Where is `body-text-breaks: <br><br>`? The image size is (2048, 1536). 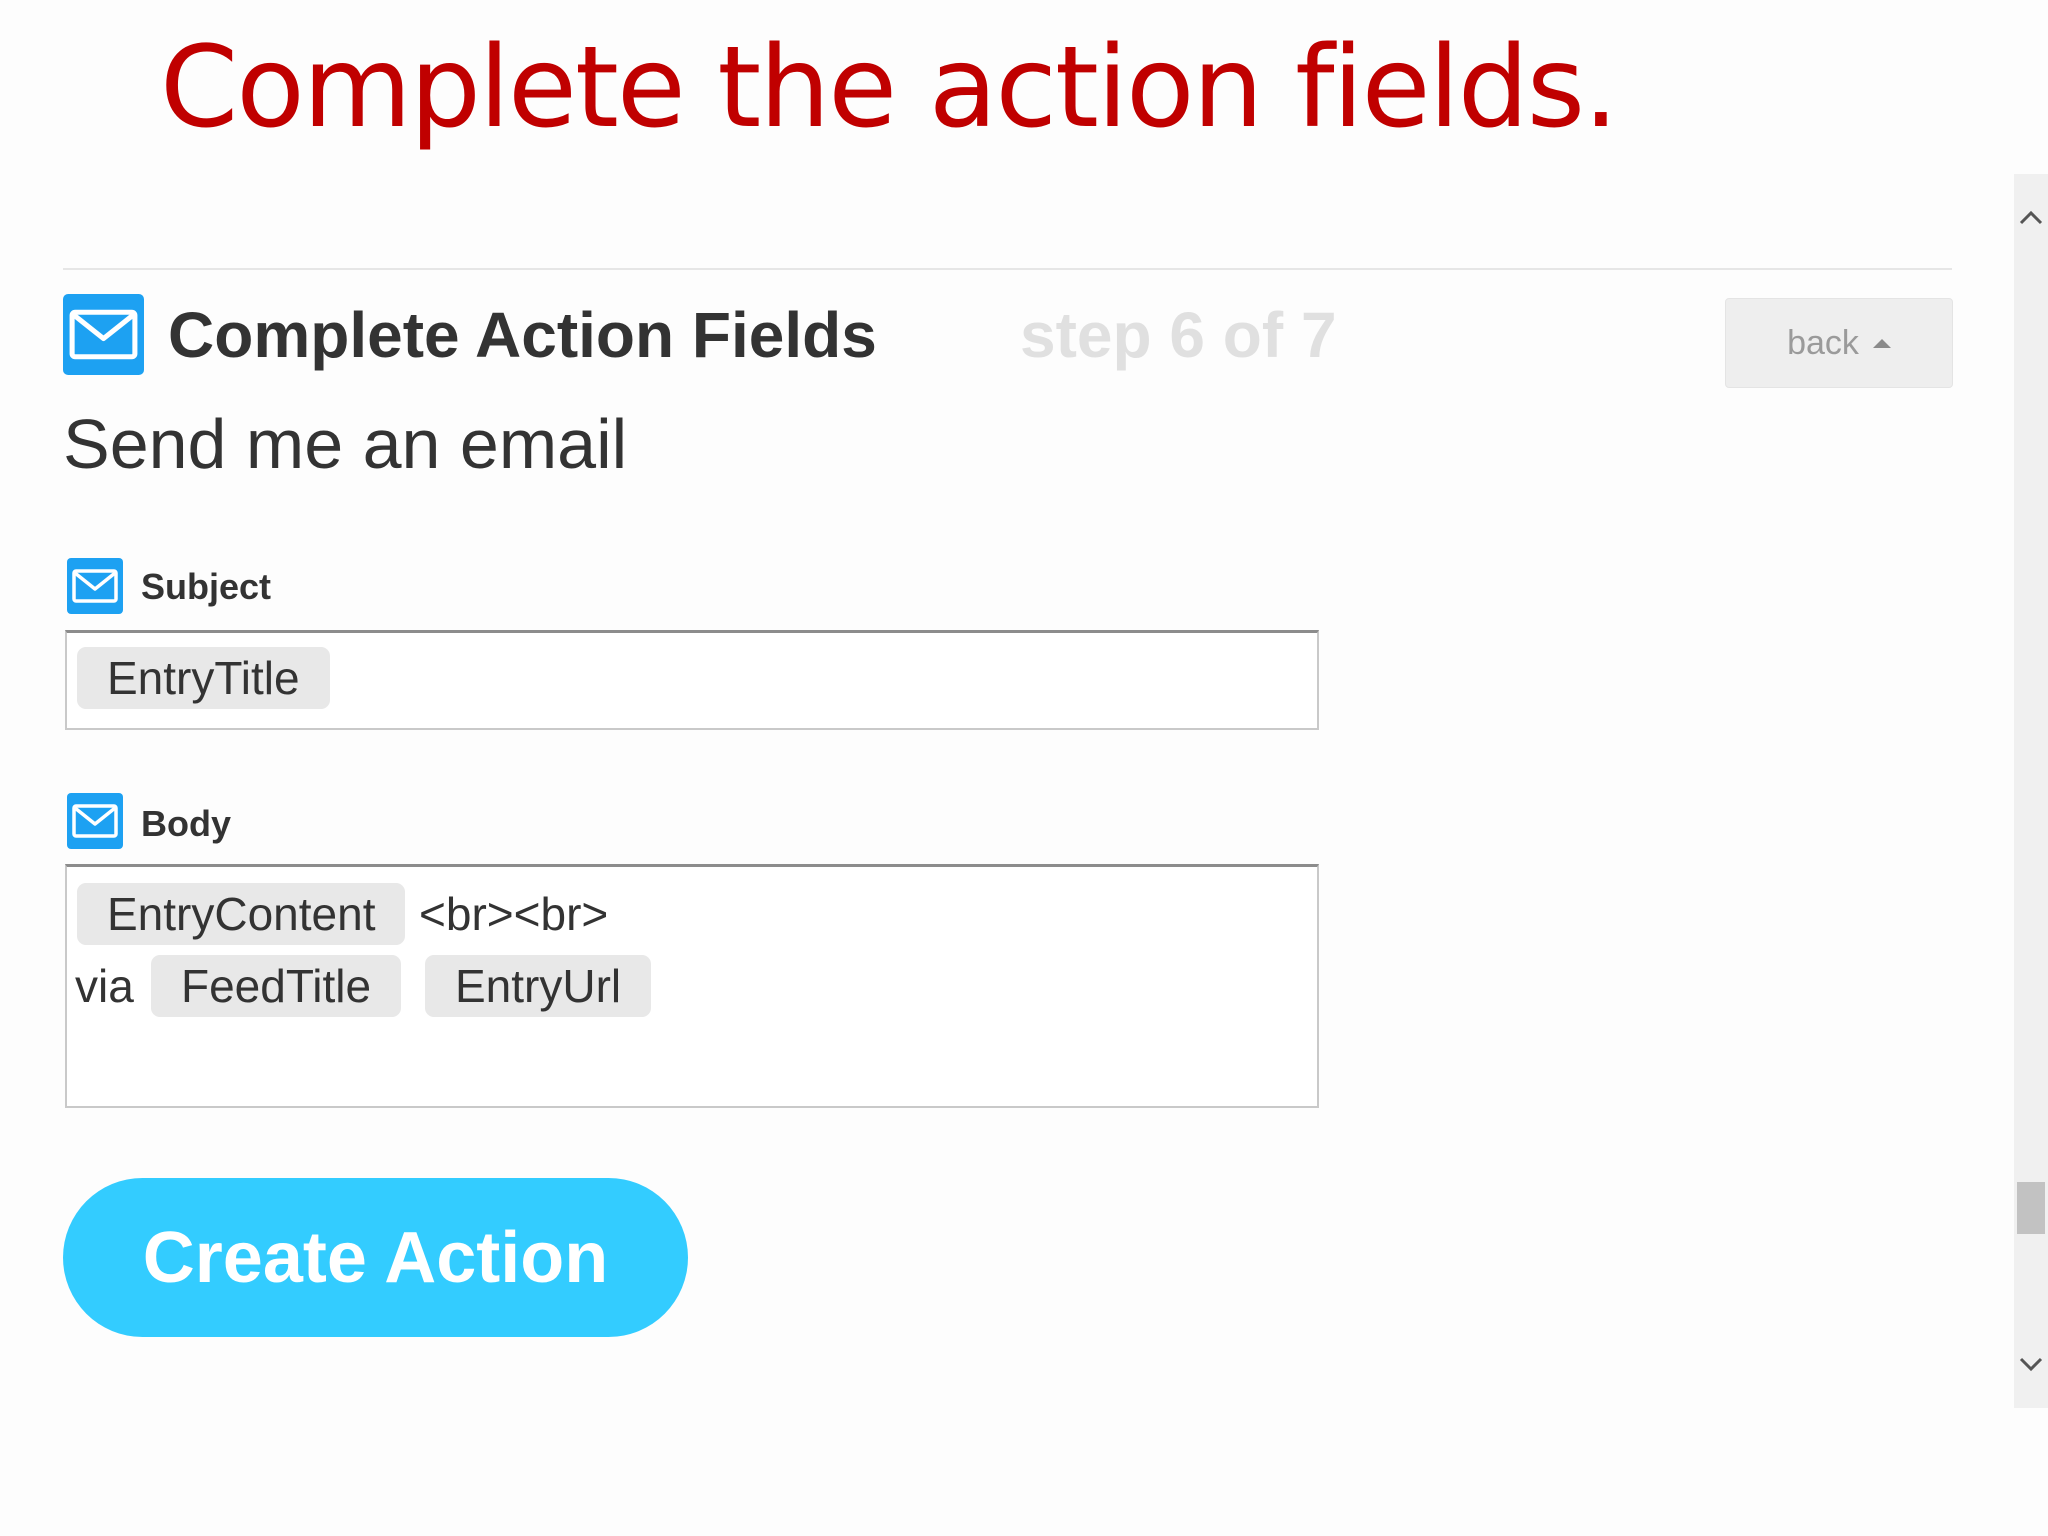 body-text-breaks: <br><br> is located at coordinates (514, 914).